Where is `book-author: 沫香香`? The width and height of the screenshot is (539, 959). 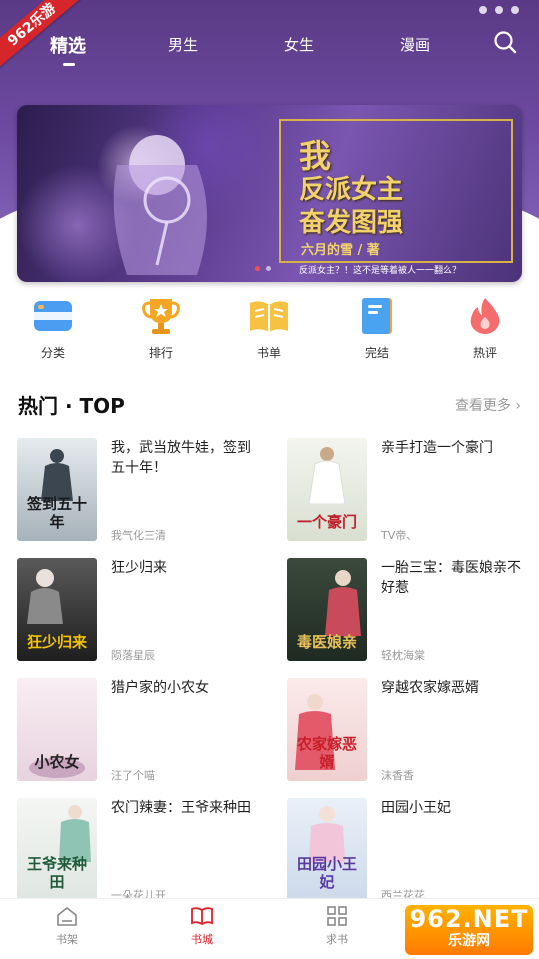 book-author: 沫香香 is located at coordinates (397, 775).